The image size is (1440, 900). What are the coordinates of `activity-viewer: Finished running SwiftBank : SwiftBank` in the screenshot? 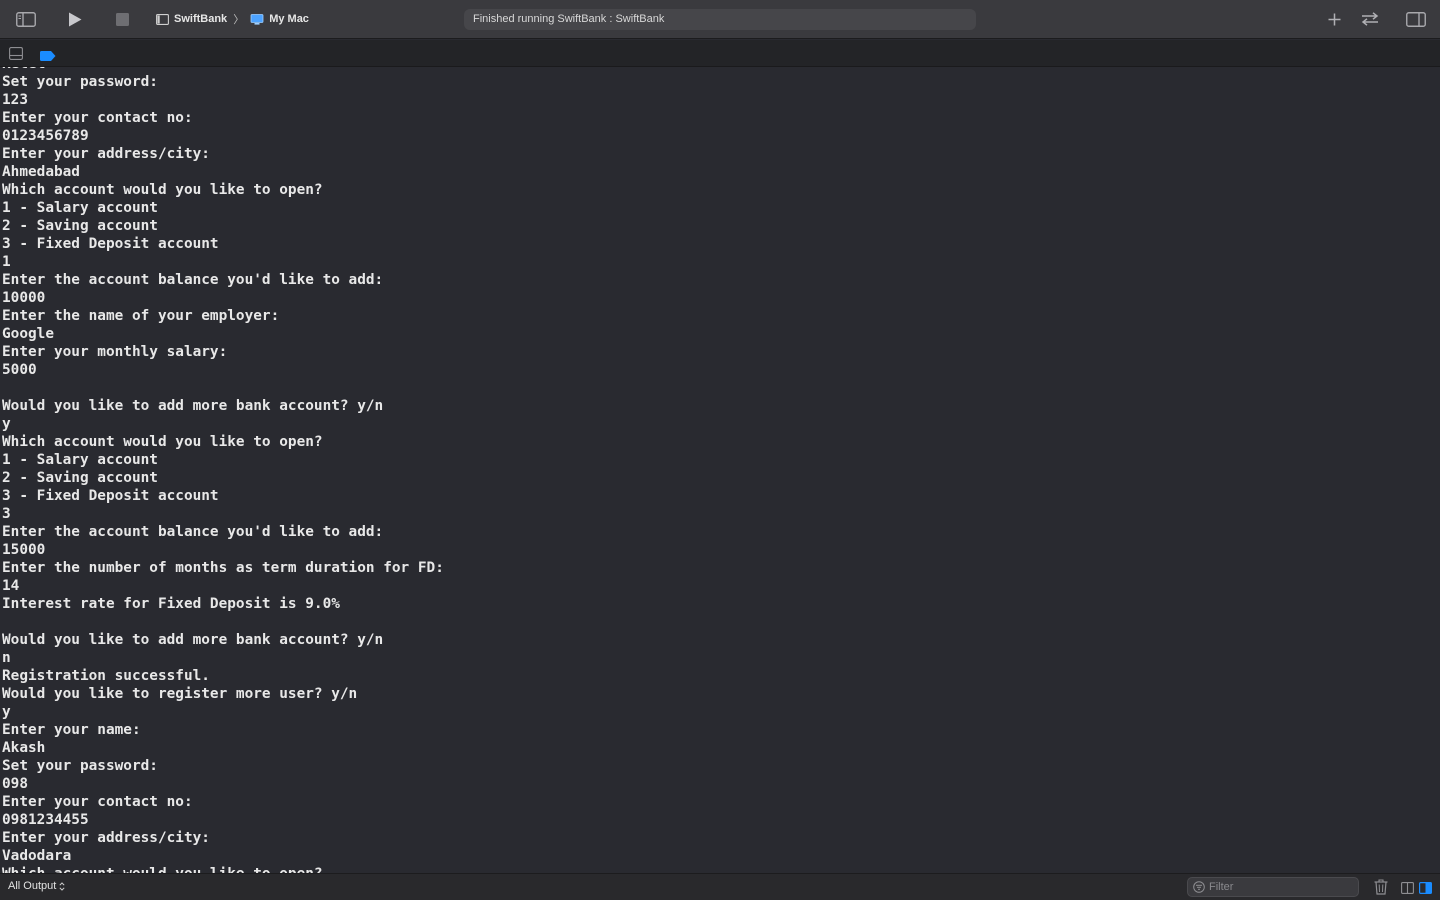 It's located at (720, 19).